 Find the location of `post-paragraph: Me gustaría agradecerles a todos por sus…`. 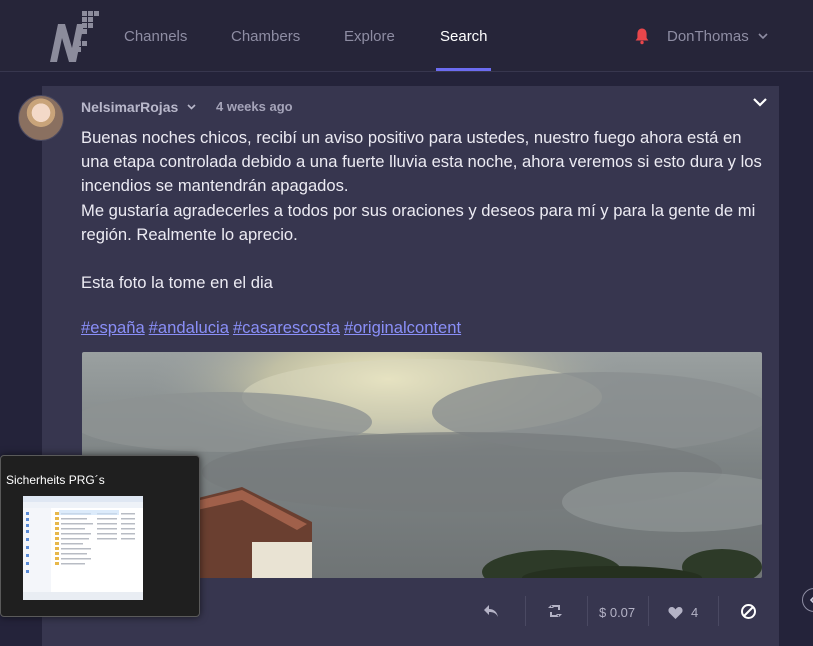

post-paragraph: Me gustaría agradecerles a todos por sus… is located at coordinates (418, 222).